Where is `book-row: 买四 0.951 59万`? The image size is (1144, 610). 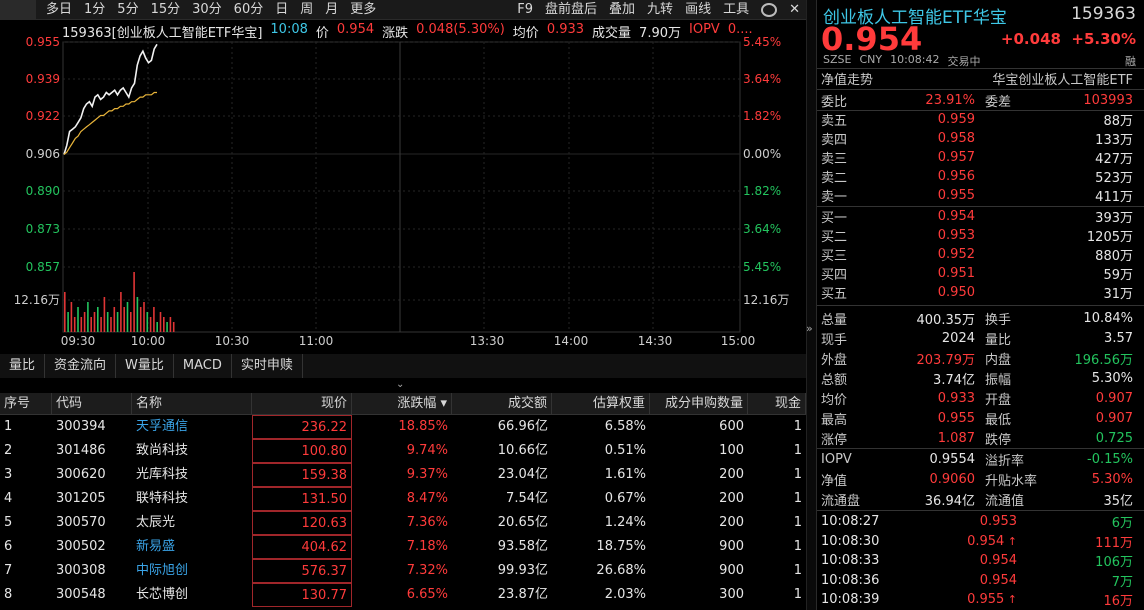
book-row: 买四 0.951 59万 is located at coordinates (978, 273).